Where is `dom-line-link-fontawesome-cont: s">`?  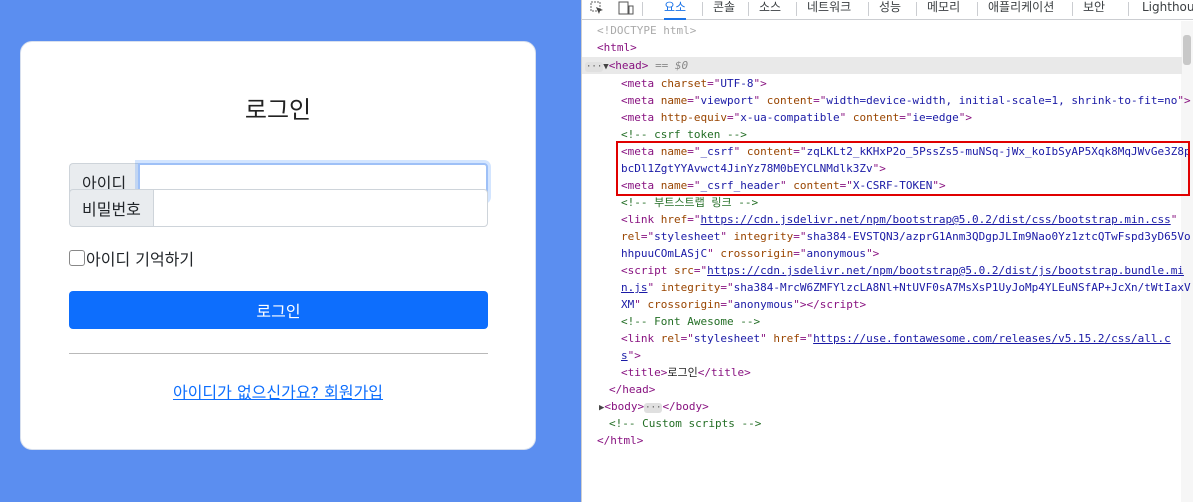
dom-line-link-fontawesome-cont: s"> is located at coordinates (631, 355).